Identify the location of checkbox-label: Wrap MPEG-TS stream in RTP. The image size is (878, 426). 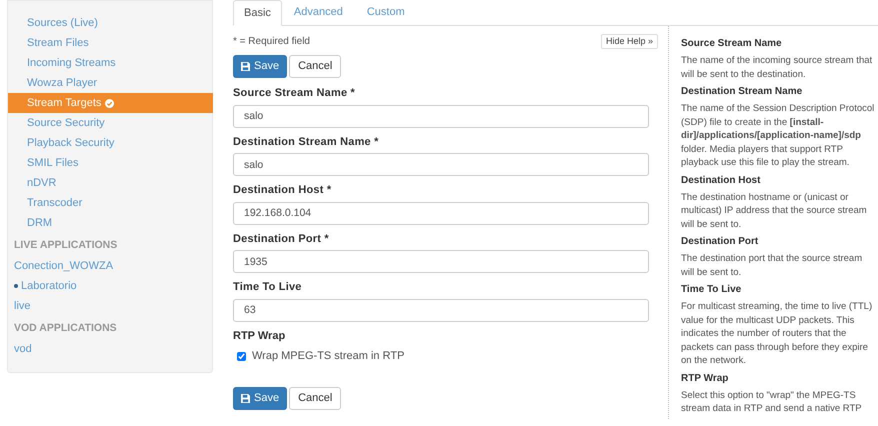
(328, 356).